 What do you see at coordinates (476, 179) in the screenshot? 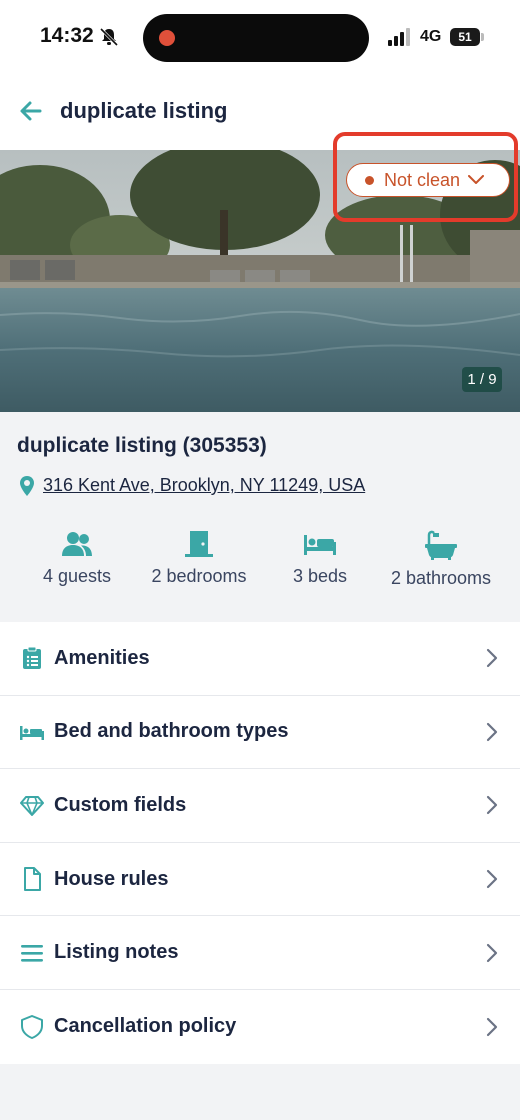
I see `chevron-down-icon` at bounding box center [476, 179].